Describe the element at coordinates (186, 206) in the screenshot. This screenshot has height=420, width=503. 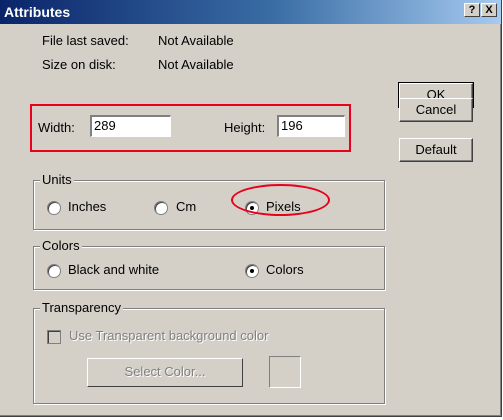
I see `cm-label: Cm` at that location.